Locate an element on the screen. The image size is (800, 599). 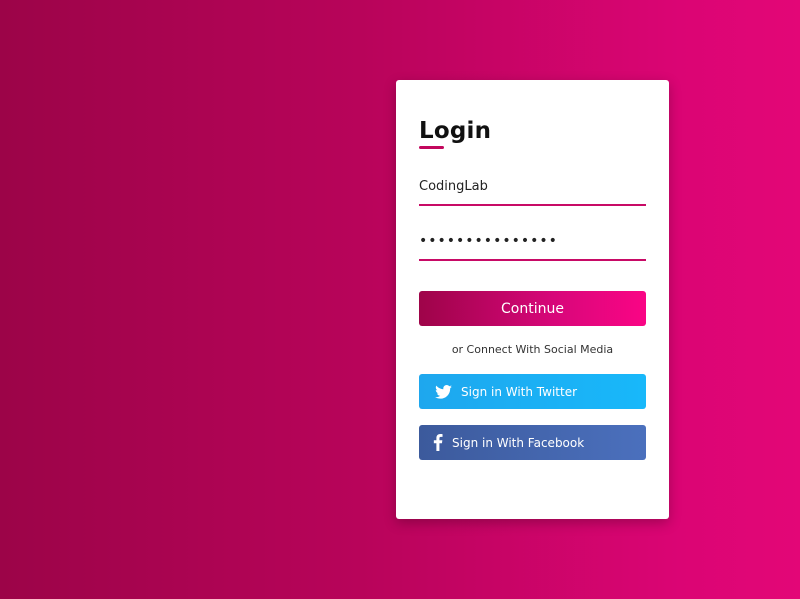
facebook-signin-label: Sign in With Facebook is located at coordinates (518, 442).